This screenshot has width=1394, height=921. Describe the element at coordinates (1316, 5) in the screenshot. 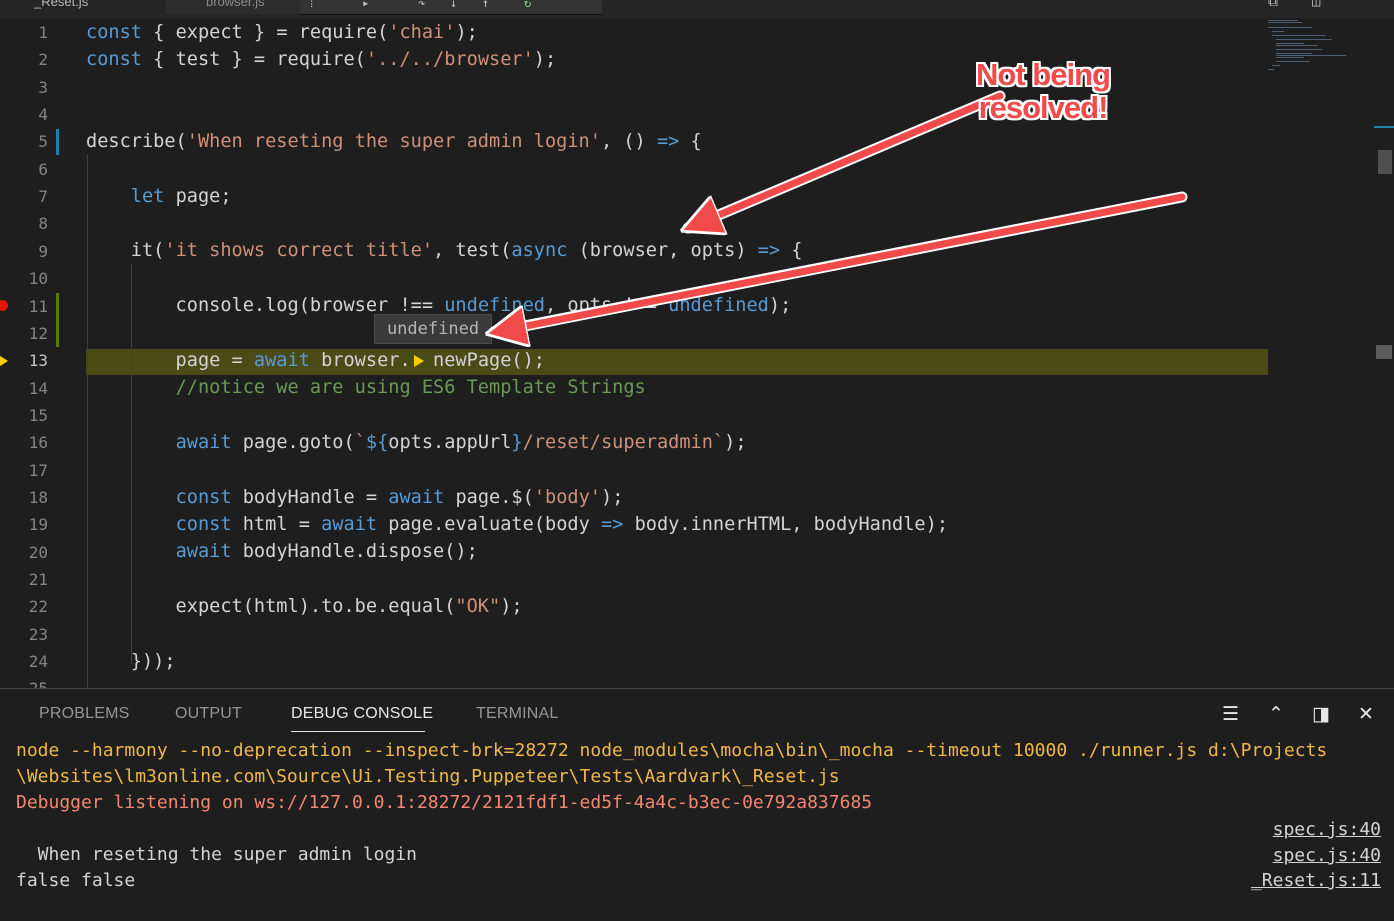

I see `split-editor-icon: ◫` at that location.